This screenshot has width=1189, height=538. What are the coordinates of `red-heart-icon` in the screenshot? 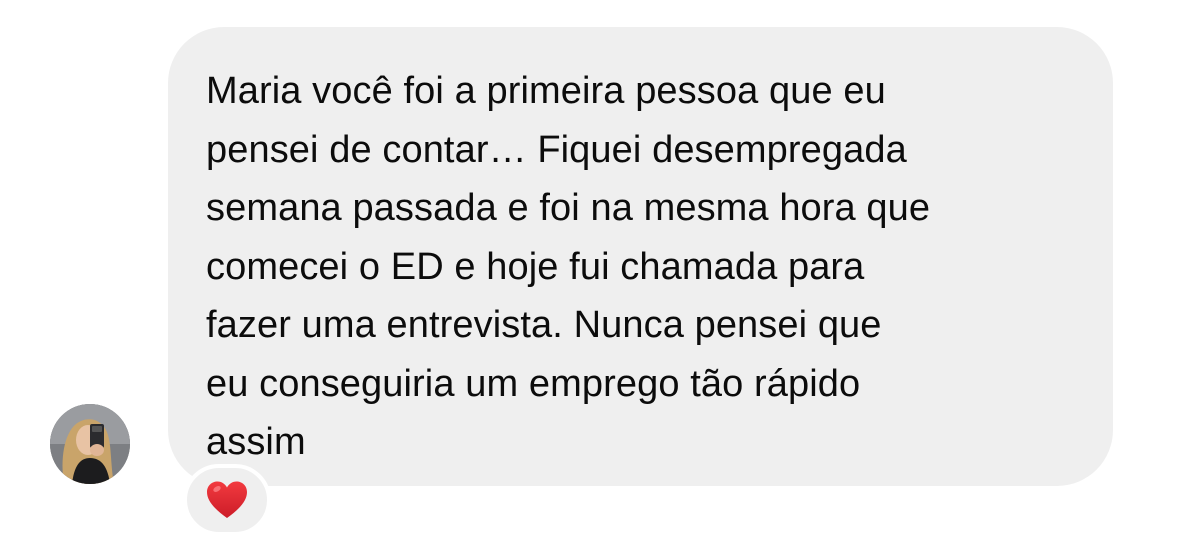 It's located at (227, 499).